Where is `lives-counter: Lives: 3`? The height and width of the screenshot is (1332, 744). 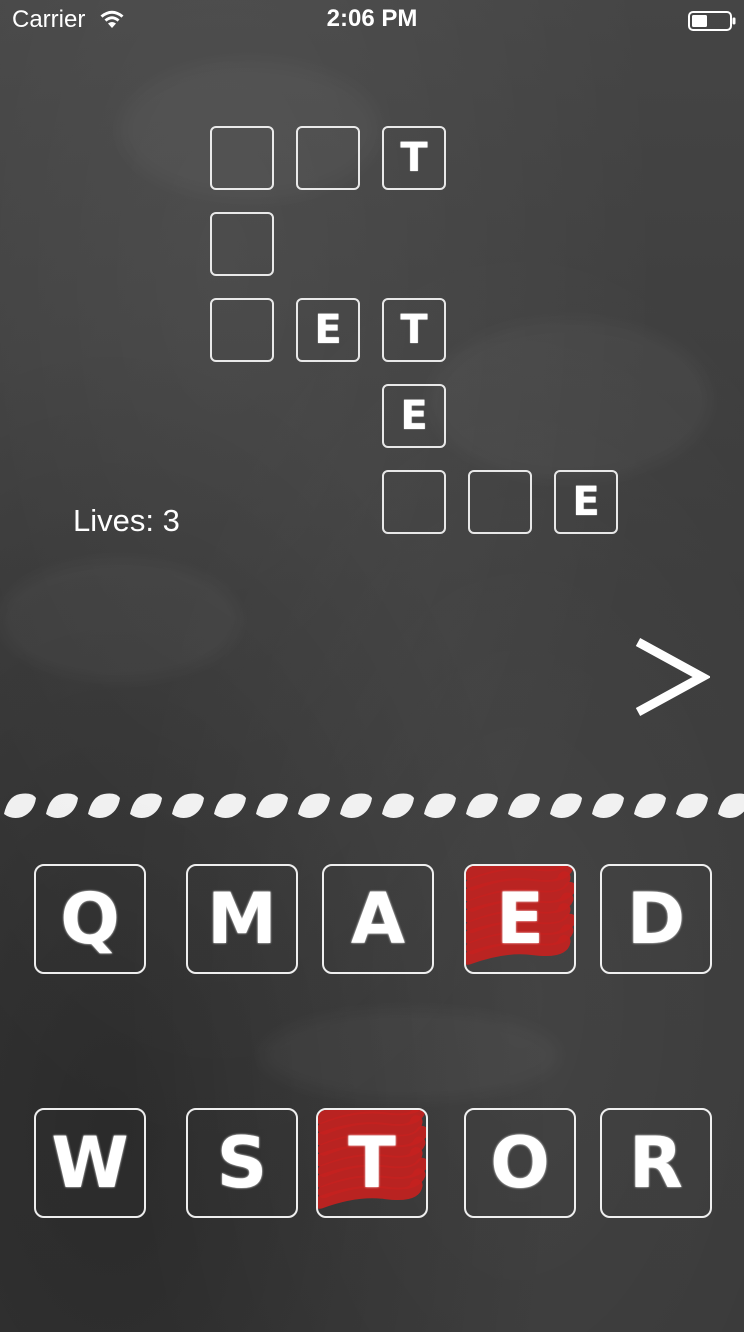
lives-counter: Lives: 3 is located at coordinates (126, 520).